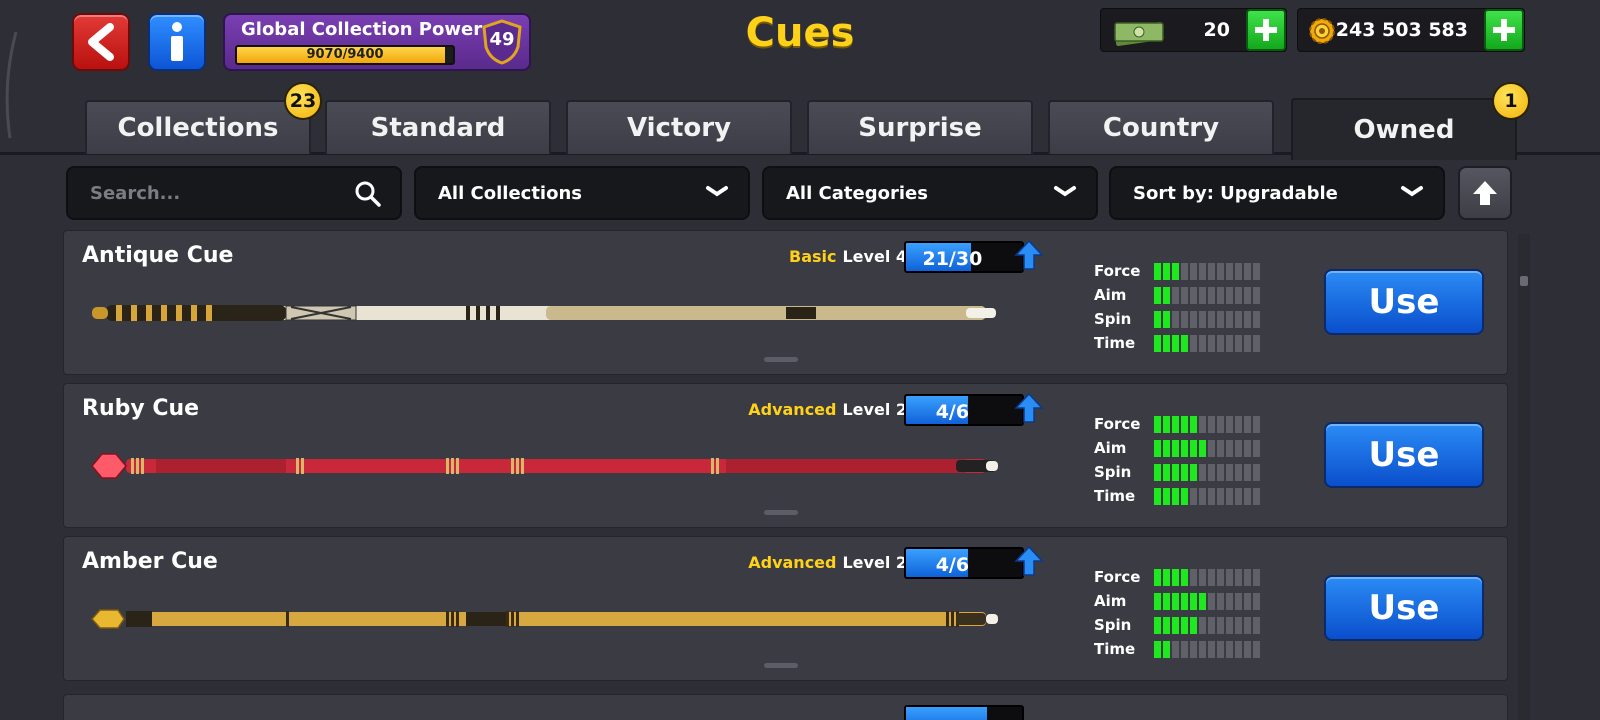  Describe the element at coordinates (582, 193) in the screenshot. I see `collections-dropdown: All Collections` at that location.